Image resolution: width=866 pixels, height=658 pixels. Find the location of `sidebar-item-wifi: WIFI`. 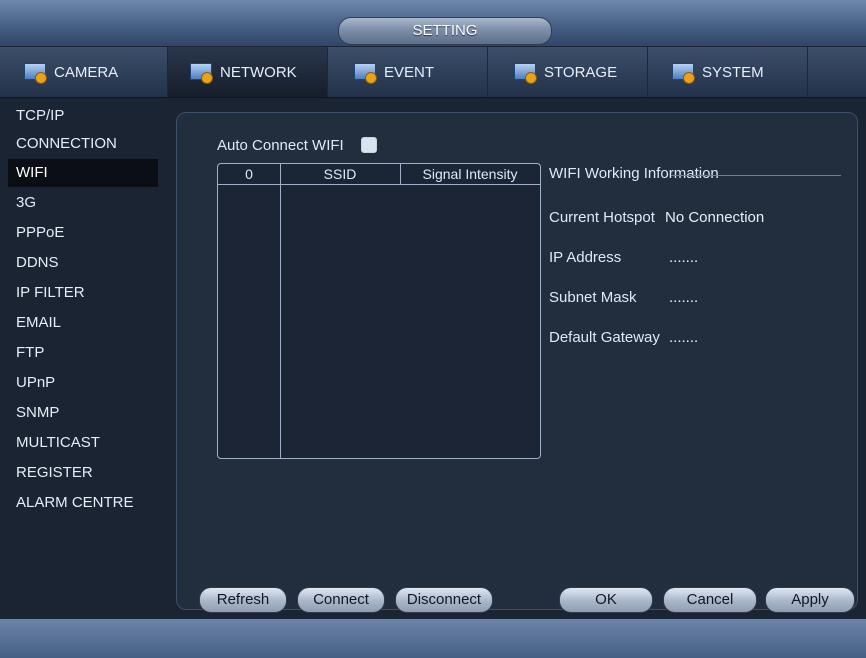

sidebar-item-wifi: WIFI is located at coordinates (83, 173).